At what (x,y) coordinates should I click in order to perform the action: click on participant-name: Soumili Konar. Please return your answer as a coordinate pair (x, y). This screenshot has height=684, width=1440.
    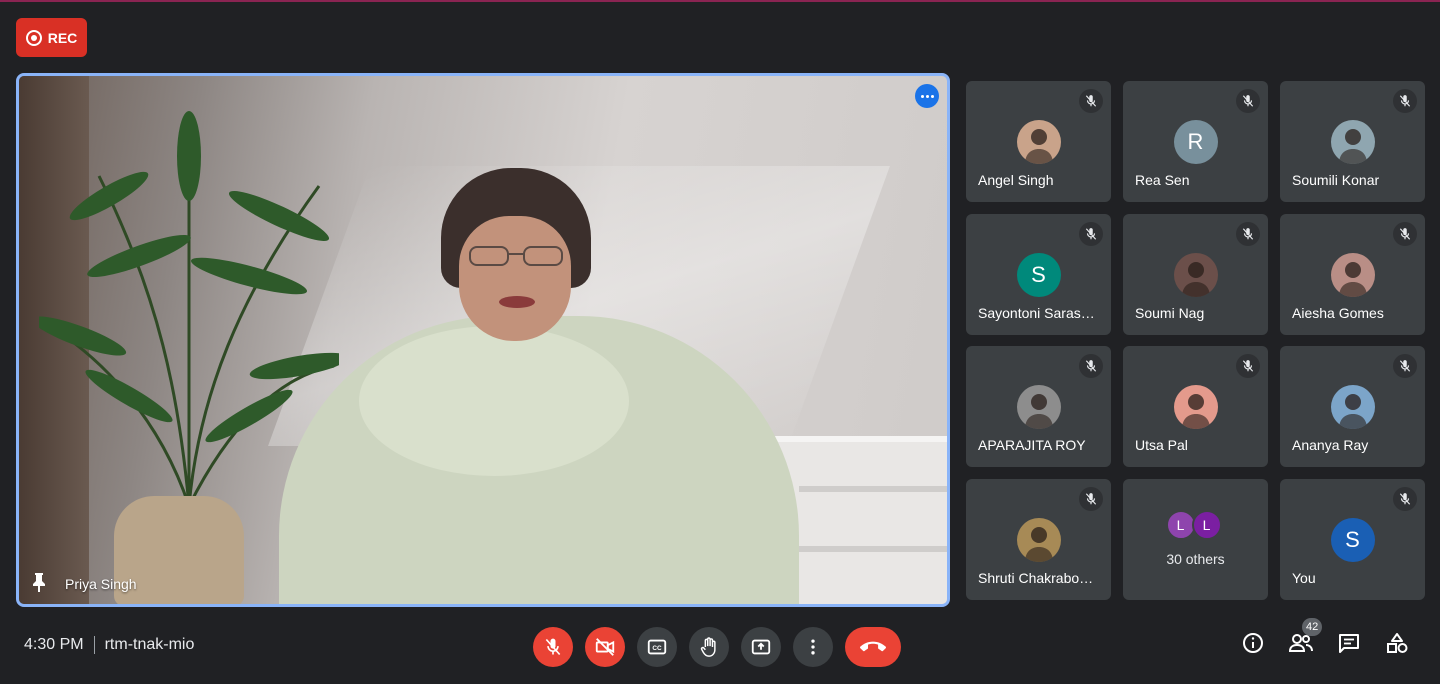
    Looking at the image, I should click on (1336, 180).